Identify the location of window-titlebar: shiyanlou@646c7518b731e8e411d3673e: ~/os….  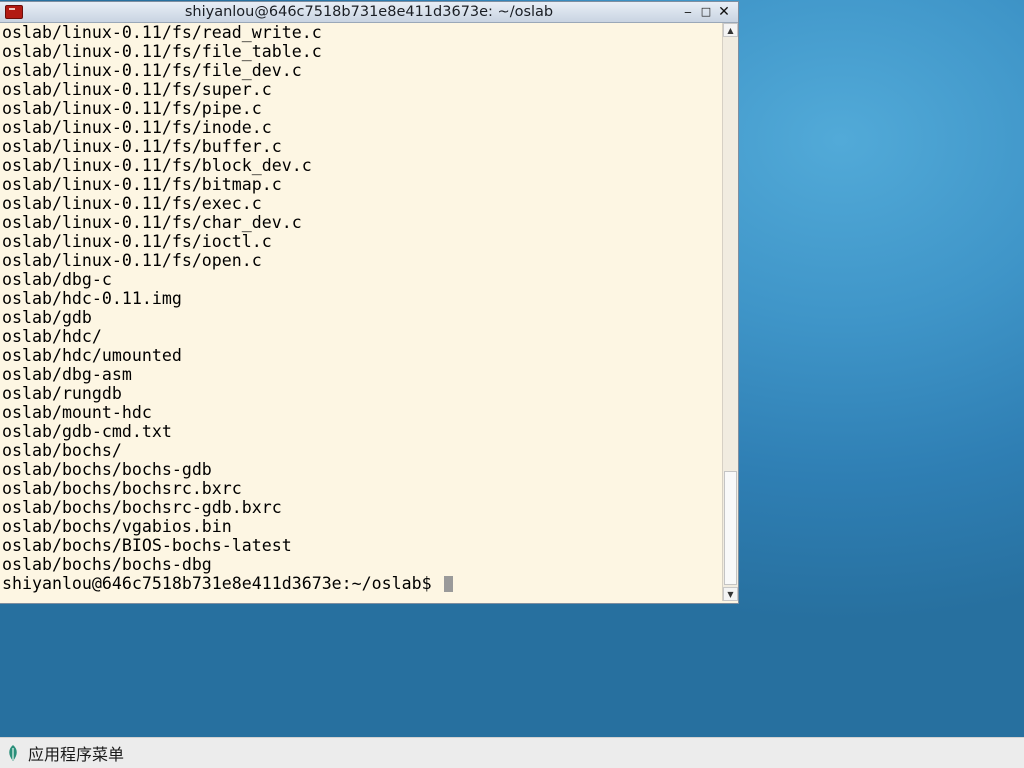
(369, 12).